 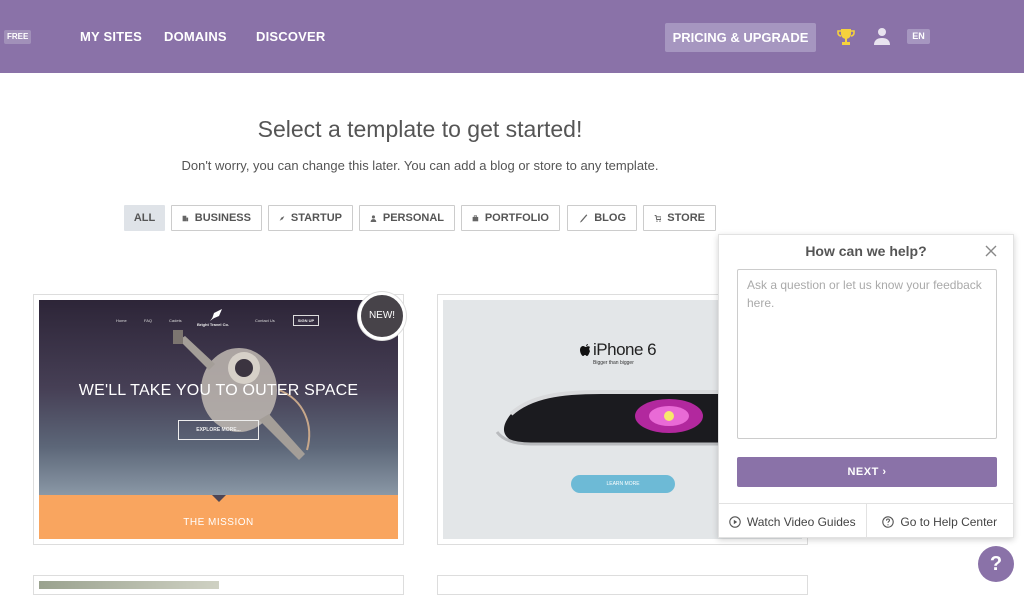 I want to click on filter-label: STORE, so click(x=686, y=218).